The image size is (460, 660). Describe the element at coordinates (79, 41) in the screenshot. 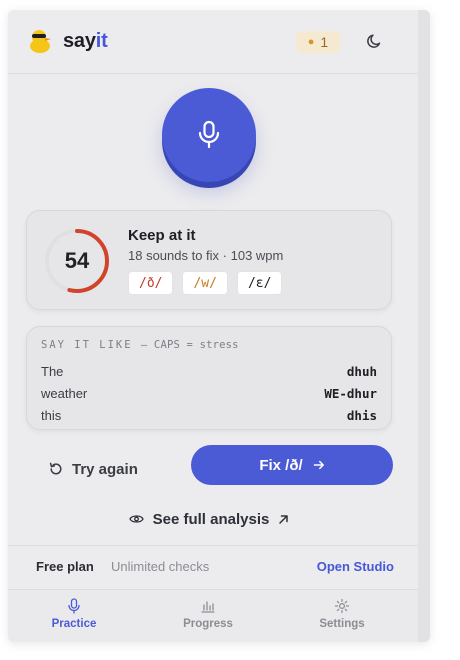

I see `brand-part-say: say` at that location.